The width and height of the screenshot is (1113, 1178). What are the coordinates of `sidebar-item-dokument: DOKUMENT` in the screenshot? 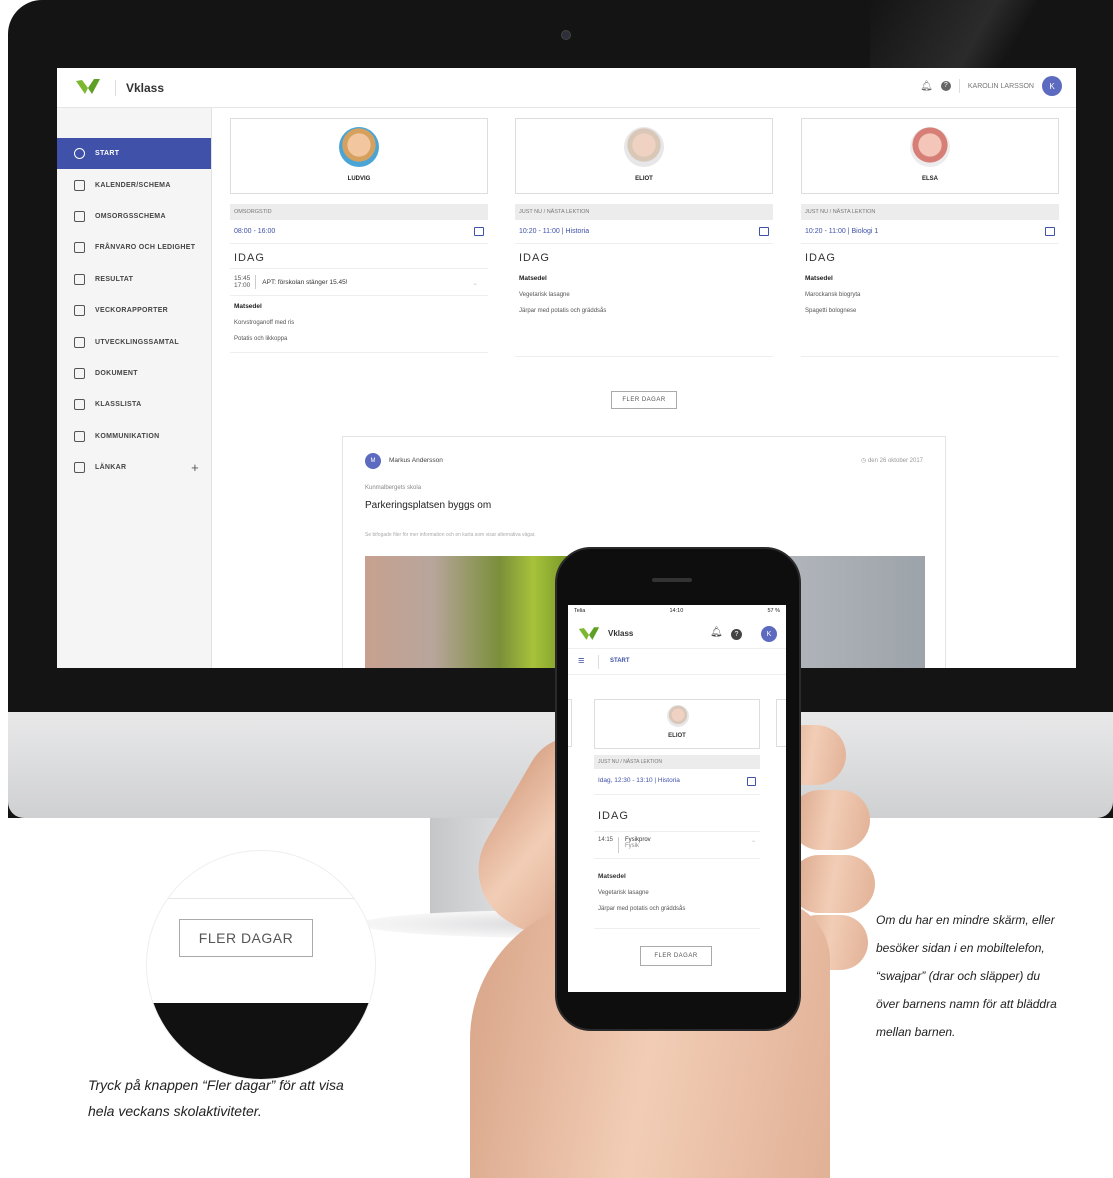 It's located at (134, 373).